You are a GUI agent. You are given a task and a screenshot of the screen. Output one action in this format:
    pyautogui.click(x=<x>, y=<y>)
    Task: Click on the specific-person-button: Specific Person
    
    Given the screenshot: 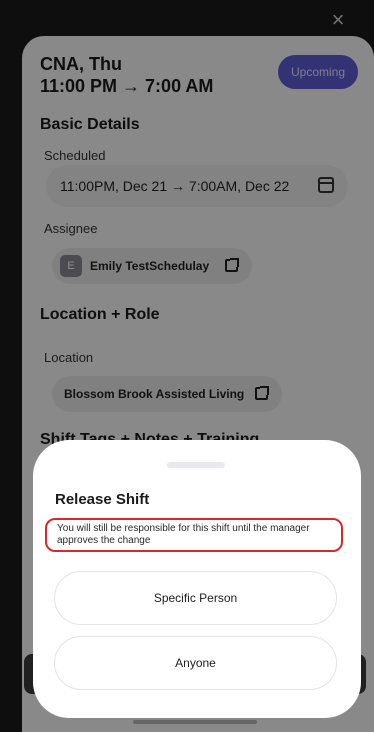 What is the action you would take?
    pyautogui.click(x=195, y=598)
    